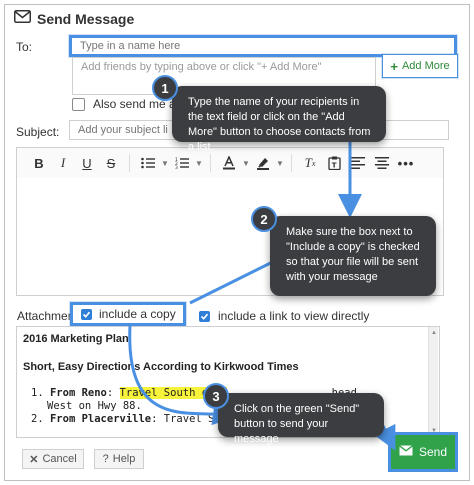 The width and height of the screenshot is (474, 485). What do you see at coordinates (165, 88) in the screenshot?
I see `callout-number-badge: 1` at bounding box center [165, 88].